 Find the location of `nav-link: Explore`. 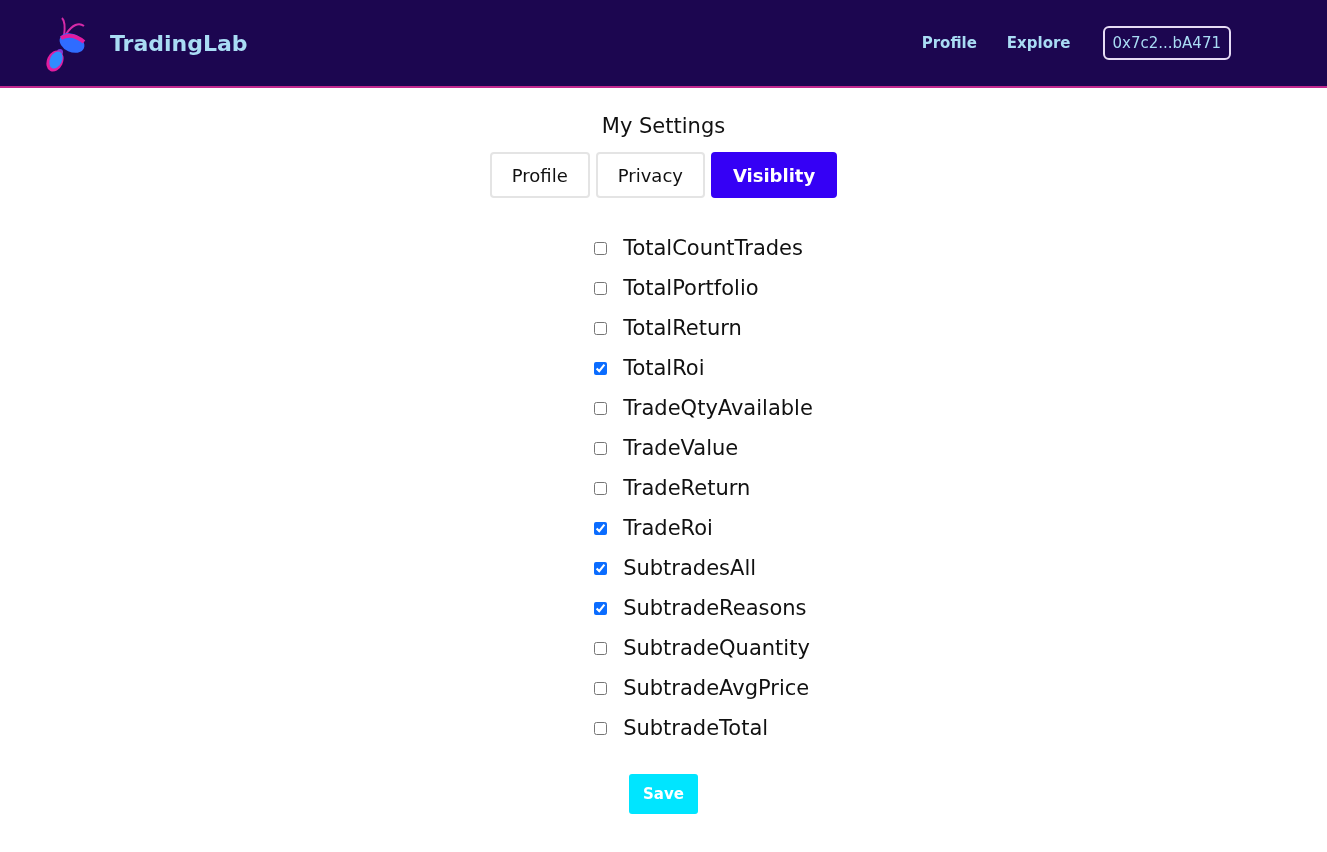

nav-link: Explore is located at coordinates (1038, 43).